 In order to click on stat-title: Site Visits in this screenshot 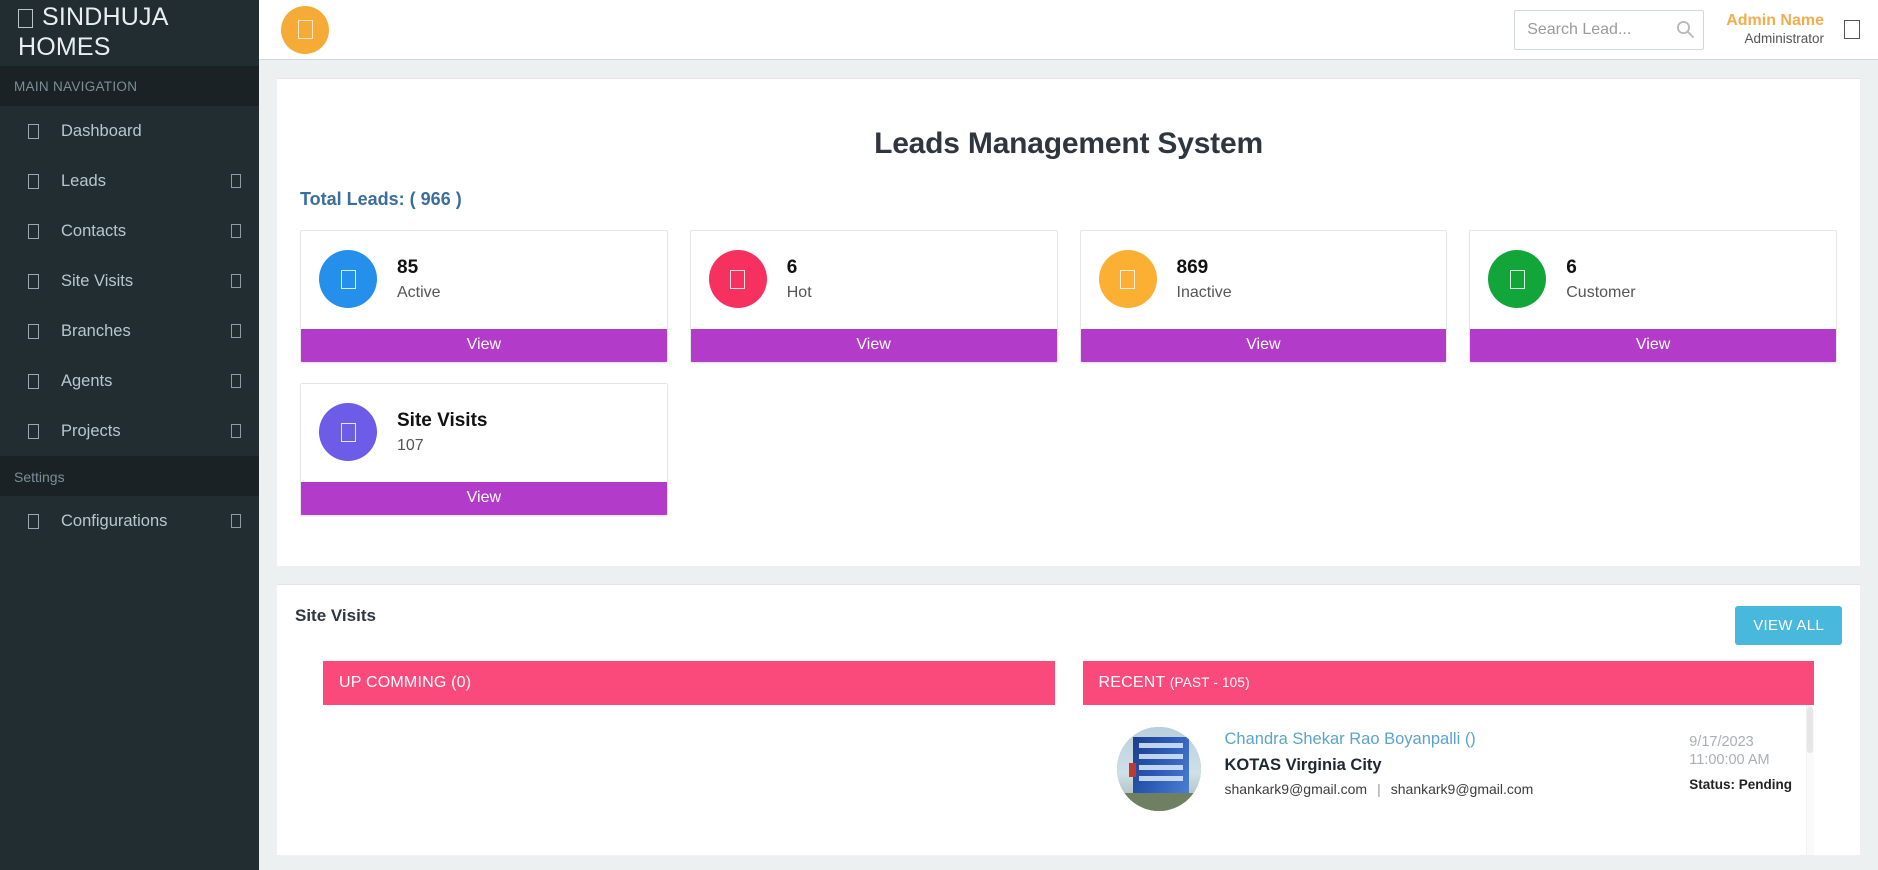, I will do `click(442, 420)`.